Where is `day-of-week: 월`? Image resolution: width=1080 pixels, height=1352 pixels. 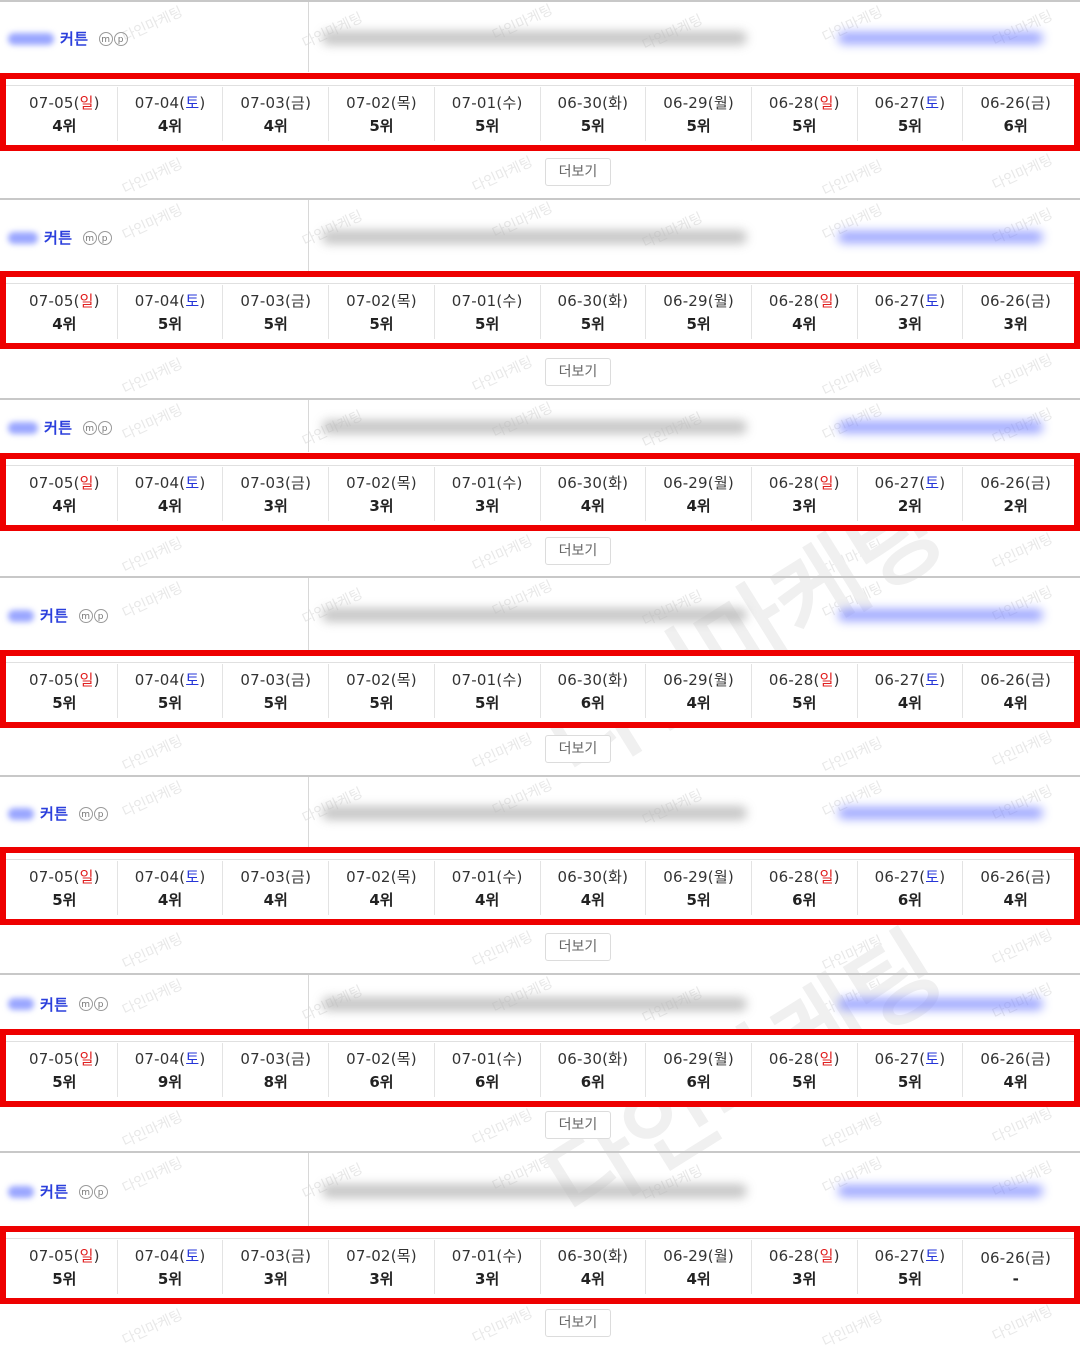
day-of-week: 월 is located at coordinates (720, 877).